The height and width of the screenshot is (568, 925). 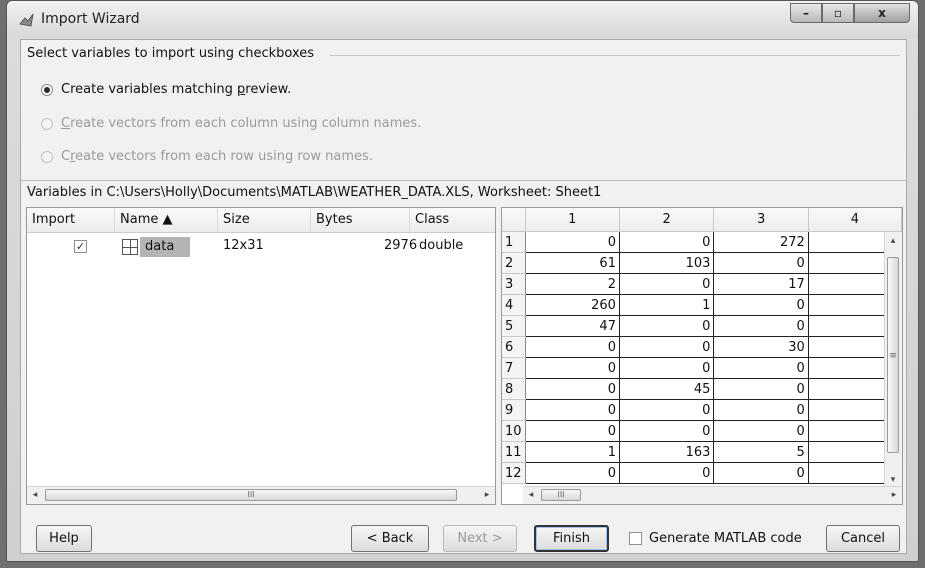 I want to click on variable-name: data, so click(x=165, y=247).